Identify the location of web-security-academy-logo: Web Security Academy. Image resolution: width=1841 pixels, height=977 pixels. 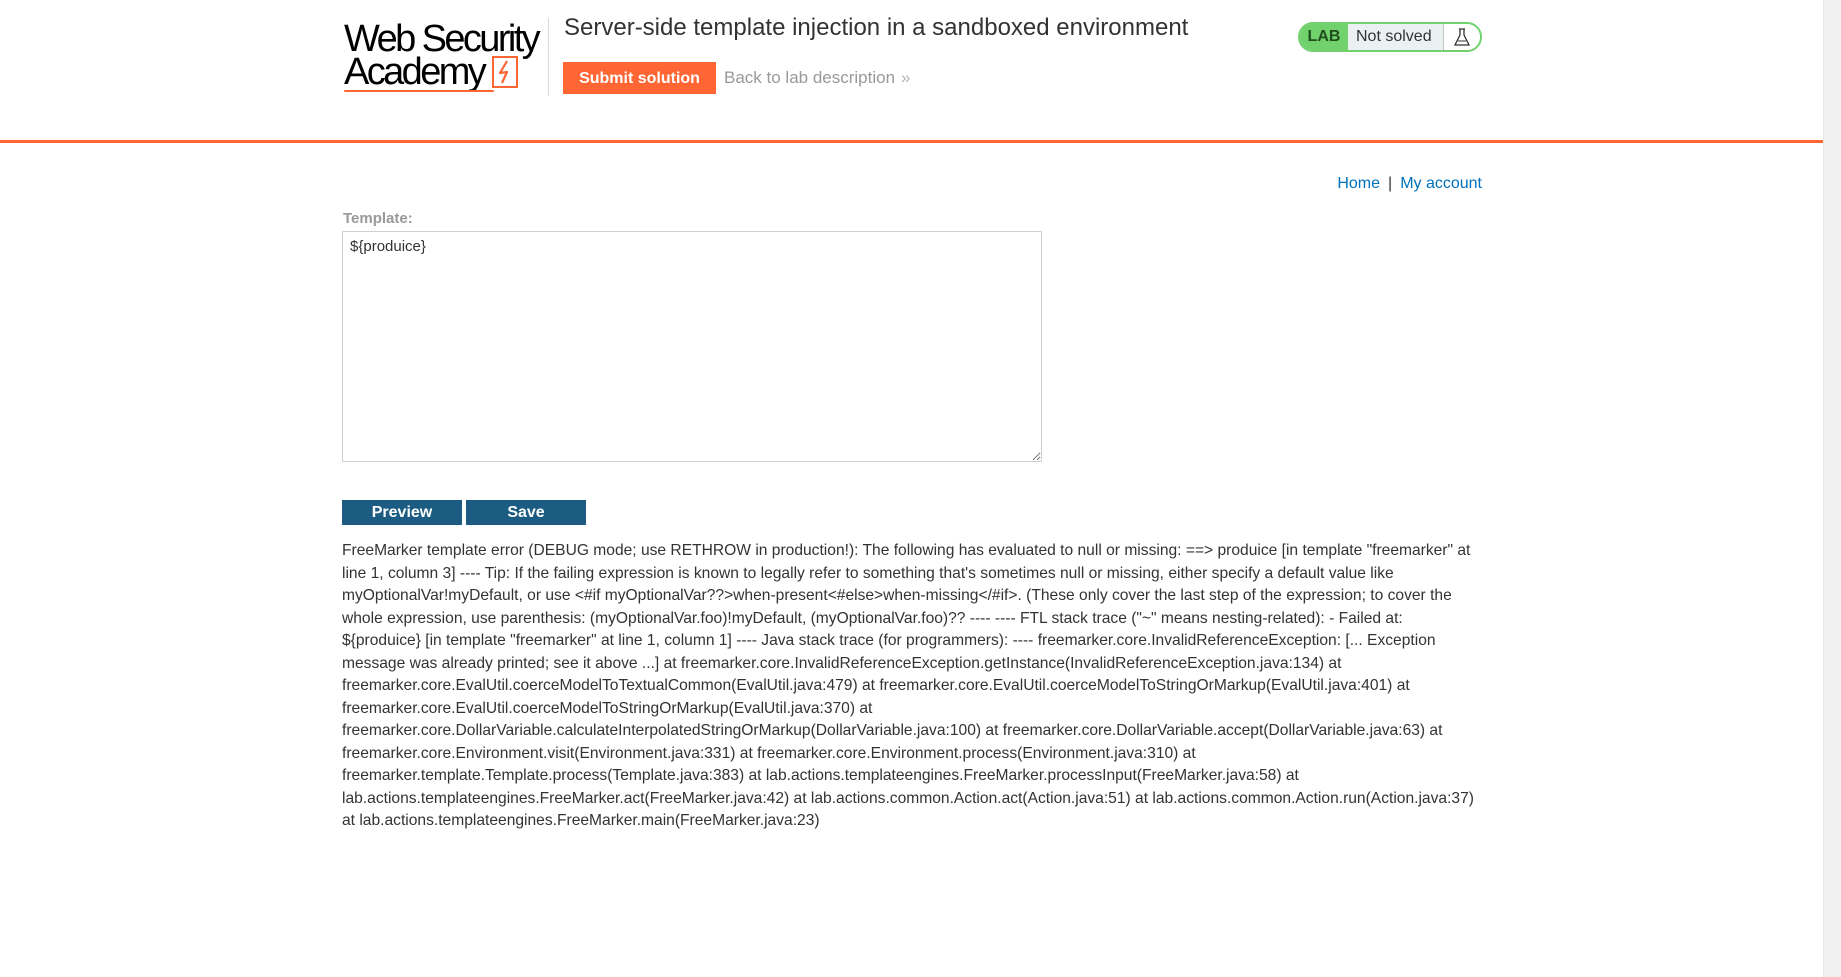
(444, 57).